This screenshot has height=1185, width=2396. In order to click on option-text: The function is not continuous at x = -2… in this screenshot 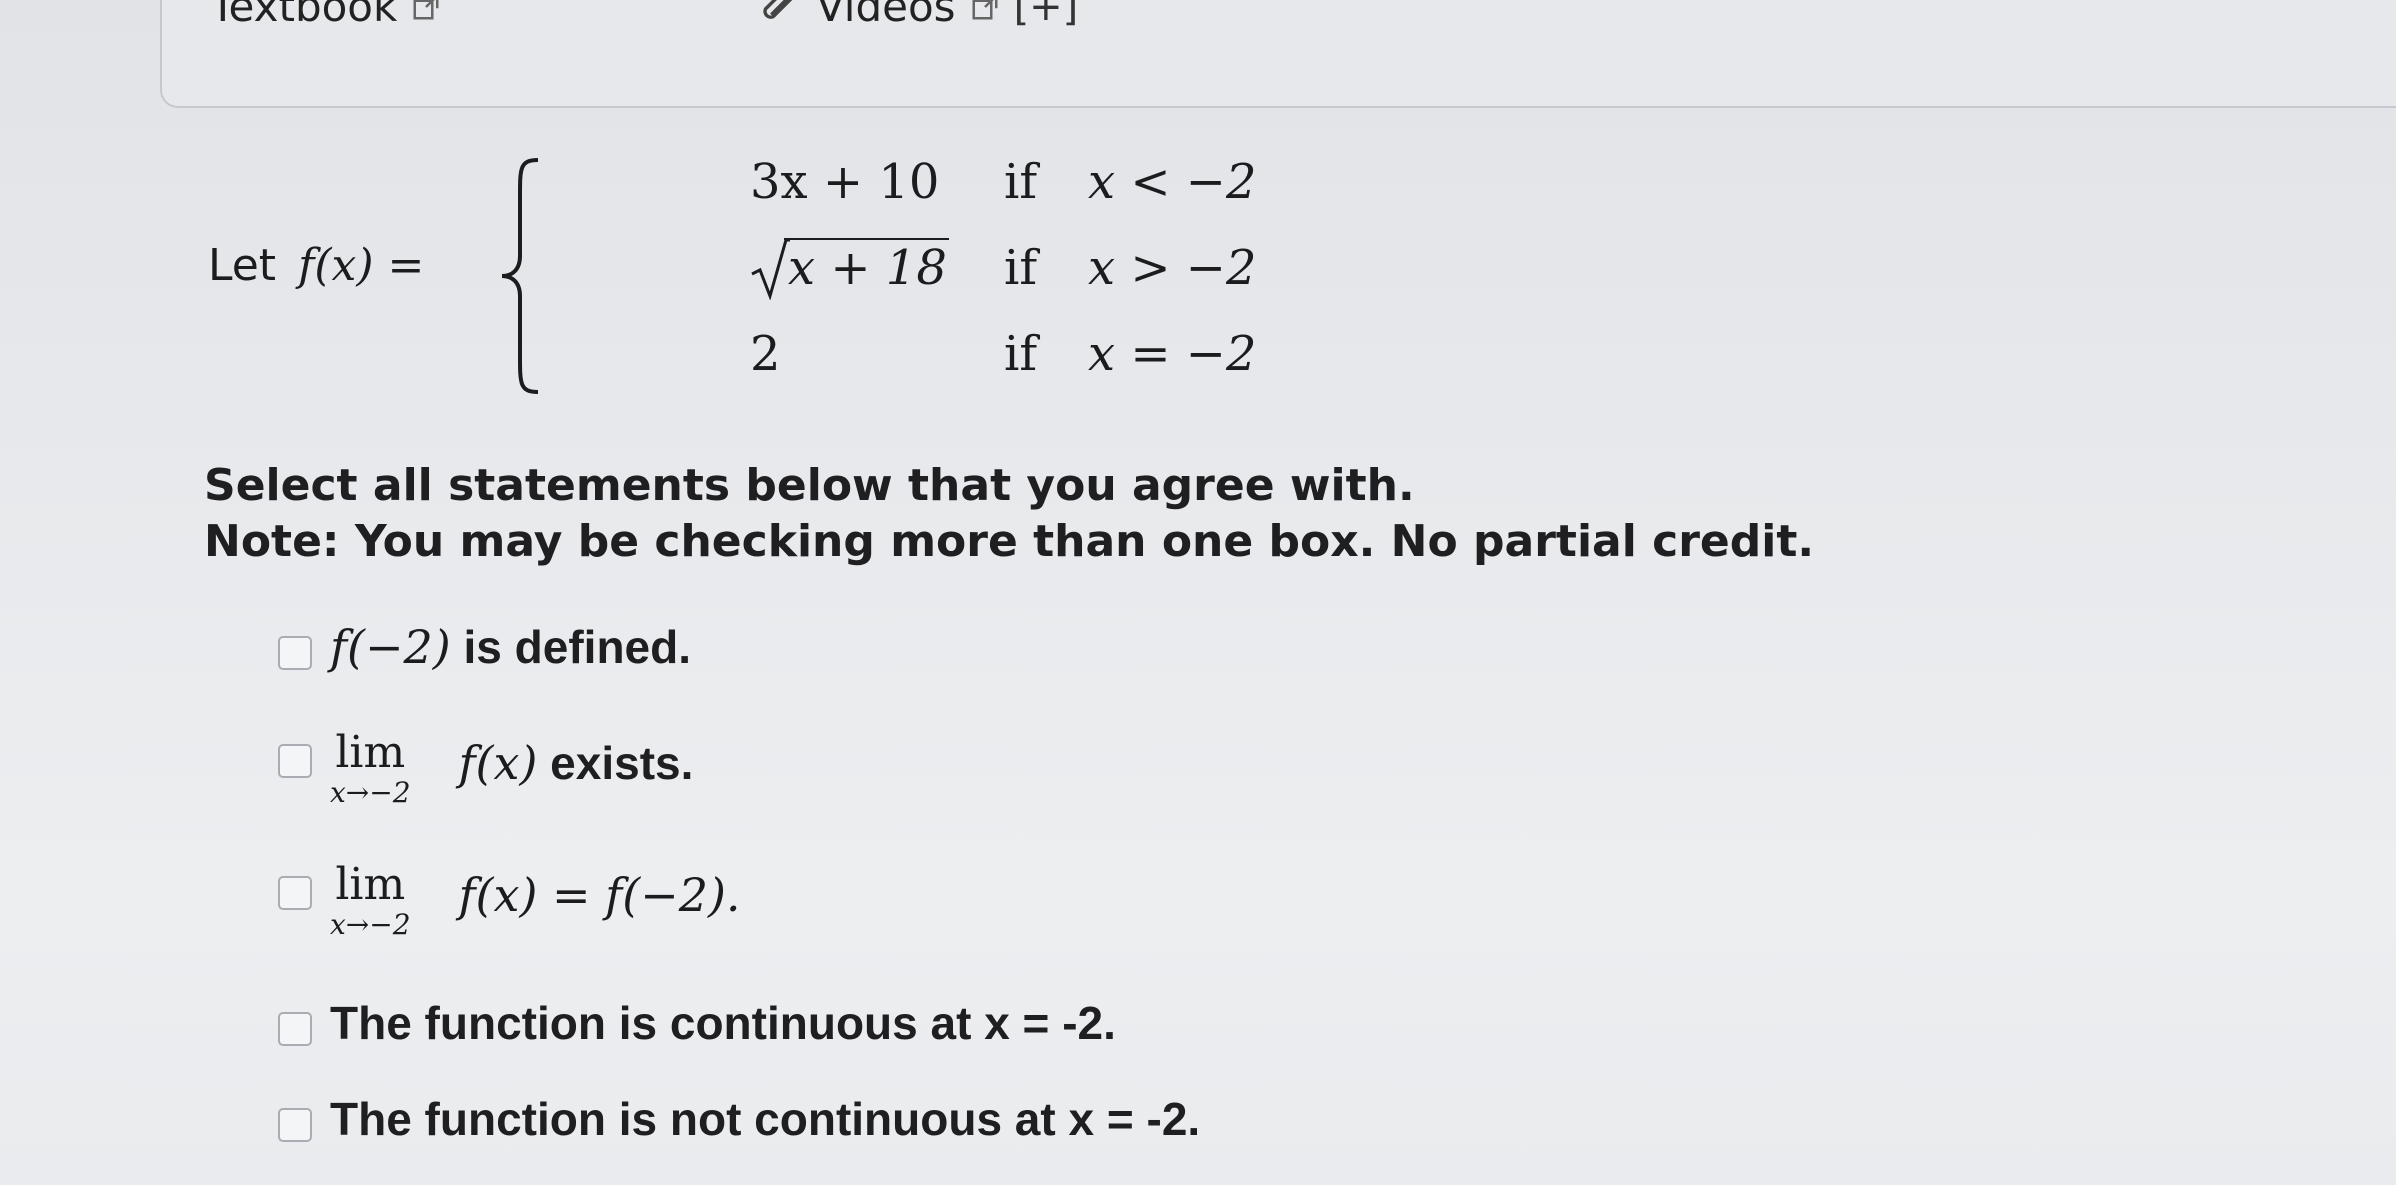, I will do `click(765, 1119)`.